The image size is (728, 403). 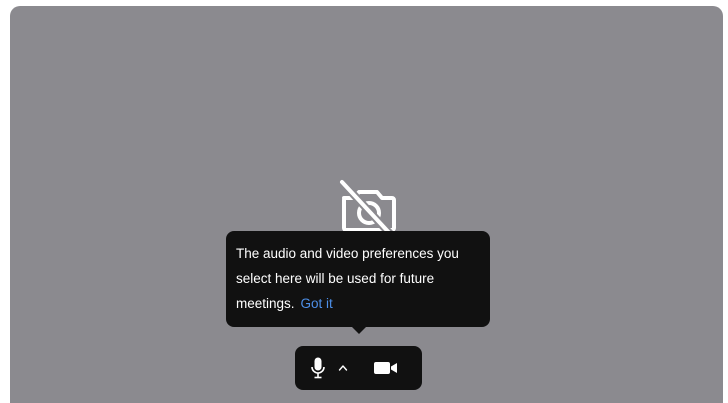 I want to click on caret-up-icon, so click(x=343, y=368).